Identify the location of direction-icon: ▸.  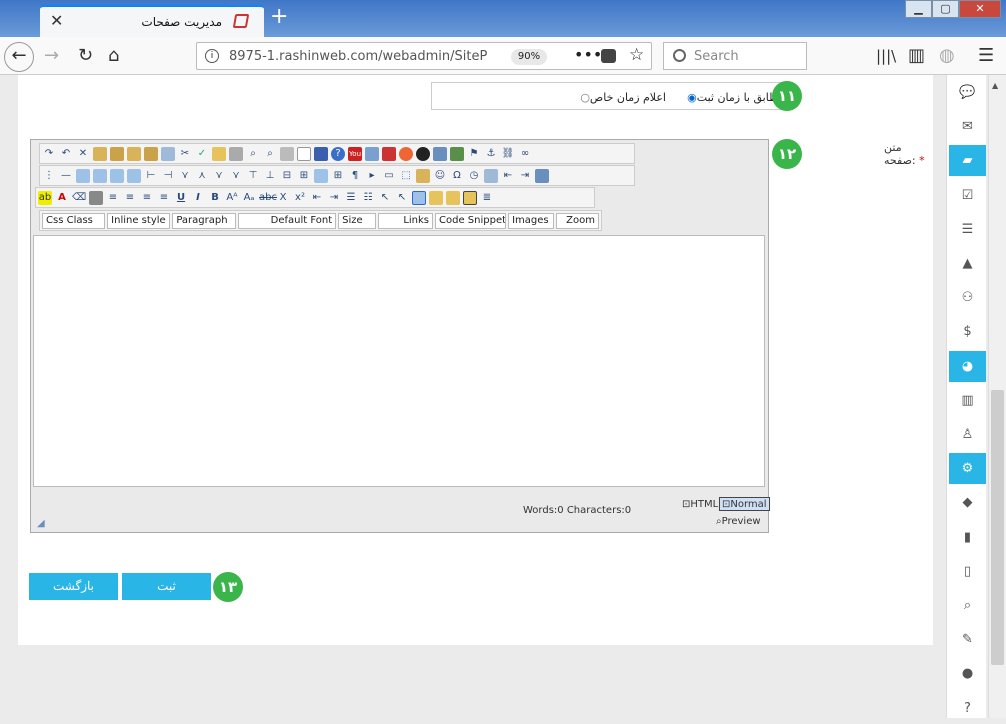
(372, 176).